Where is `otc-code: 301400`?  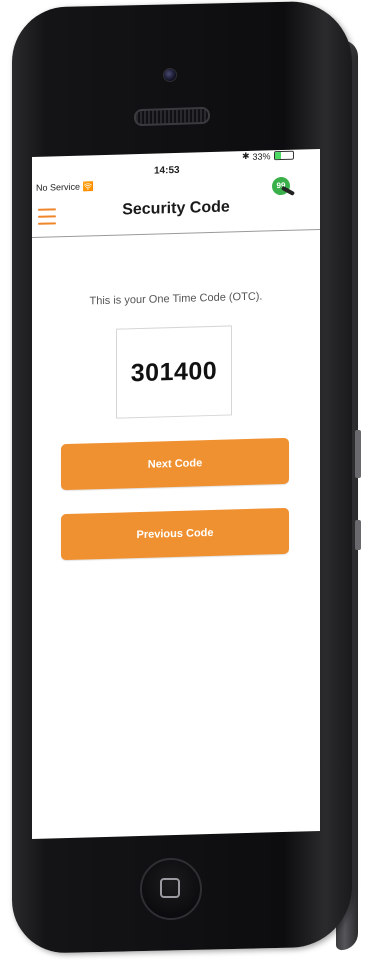 otc-code: 301400 is located at coordinates (174, 371).